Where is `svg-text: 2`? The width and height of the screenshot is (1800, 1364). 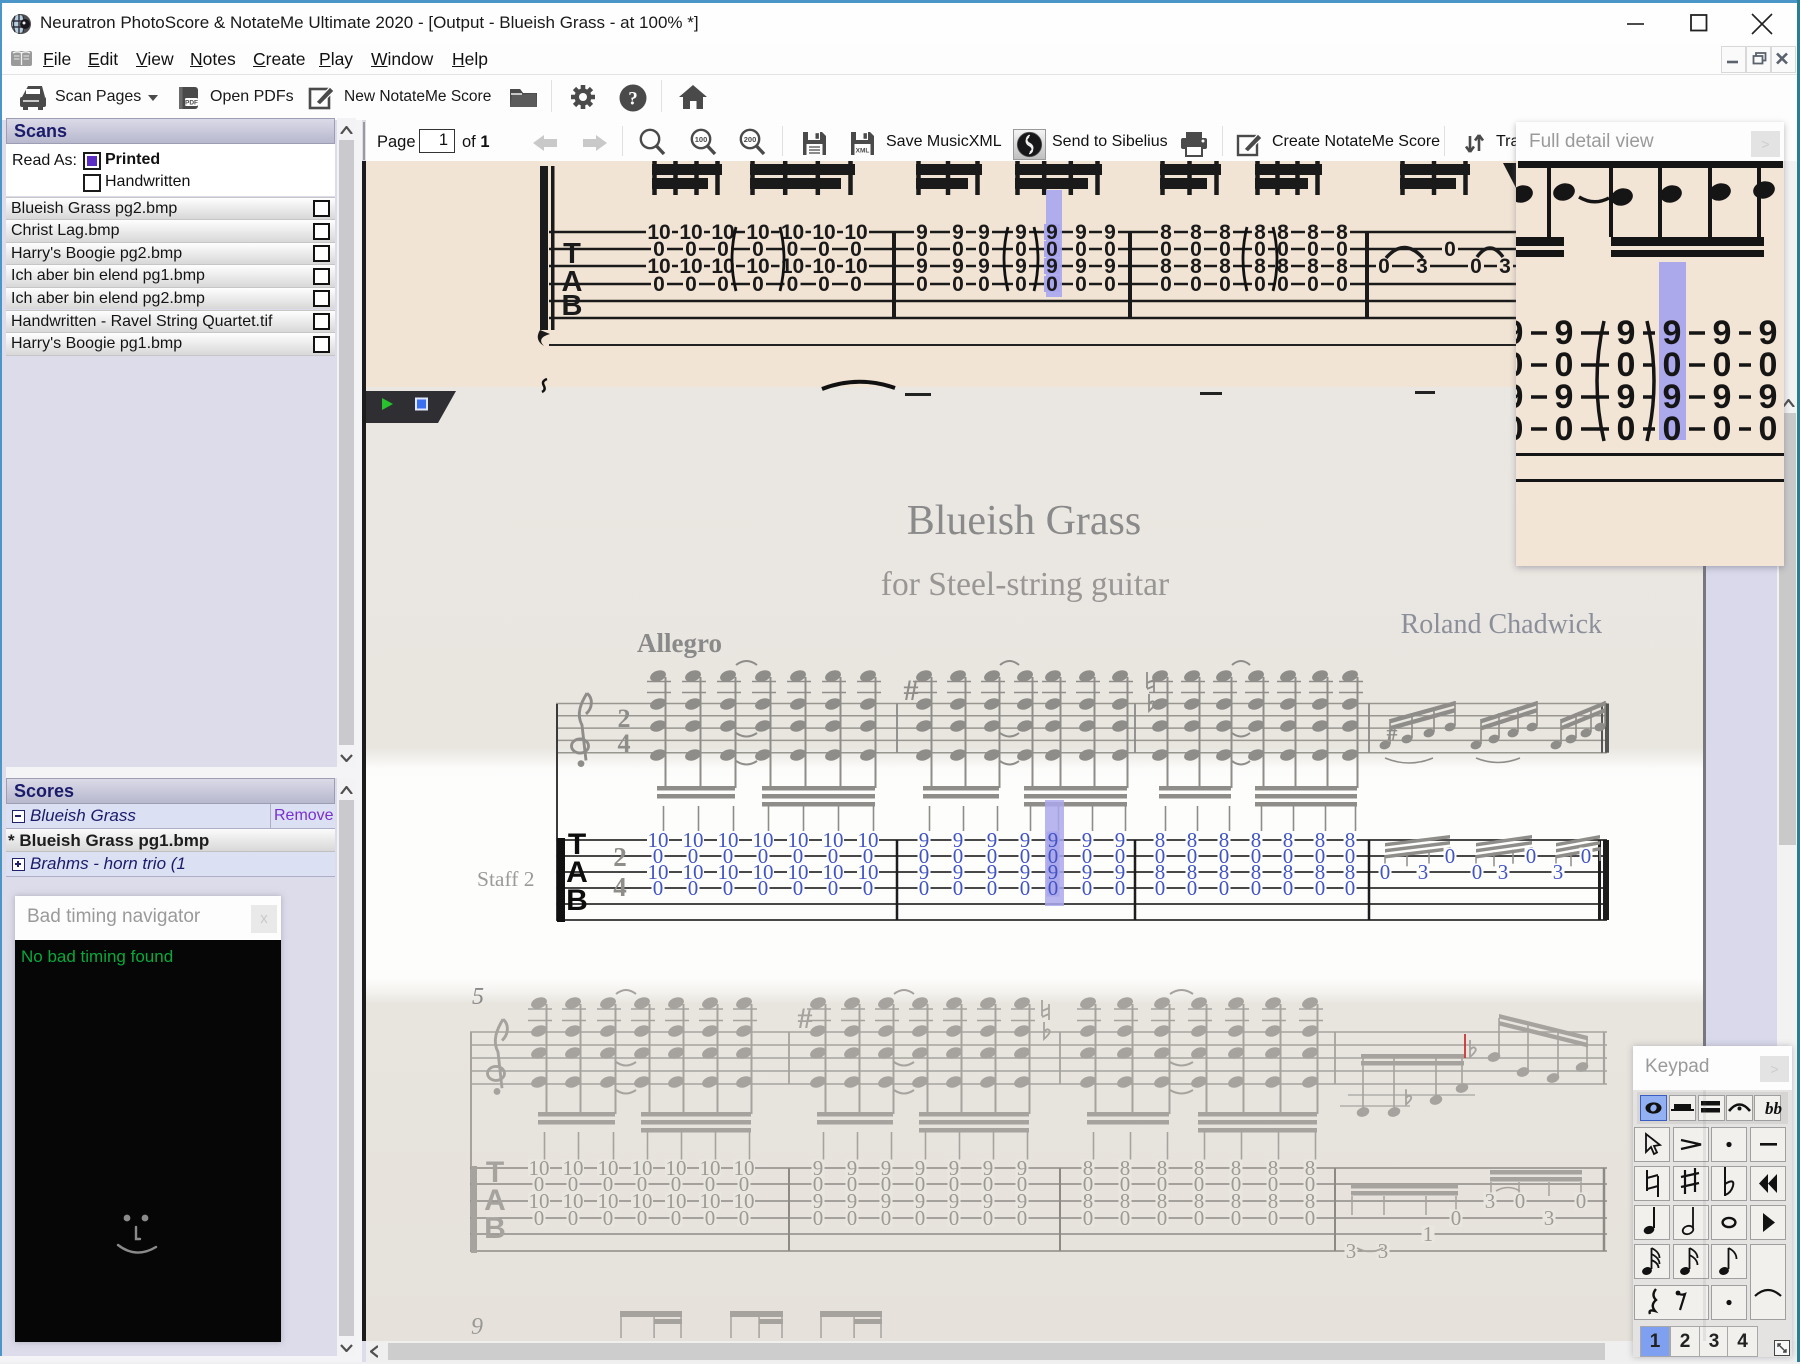
svg-text: 2 is located at coordinates (620, 857).